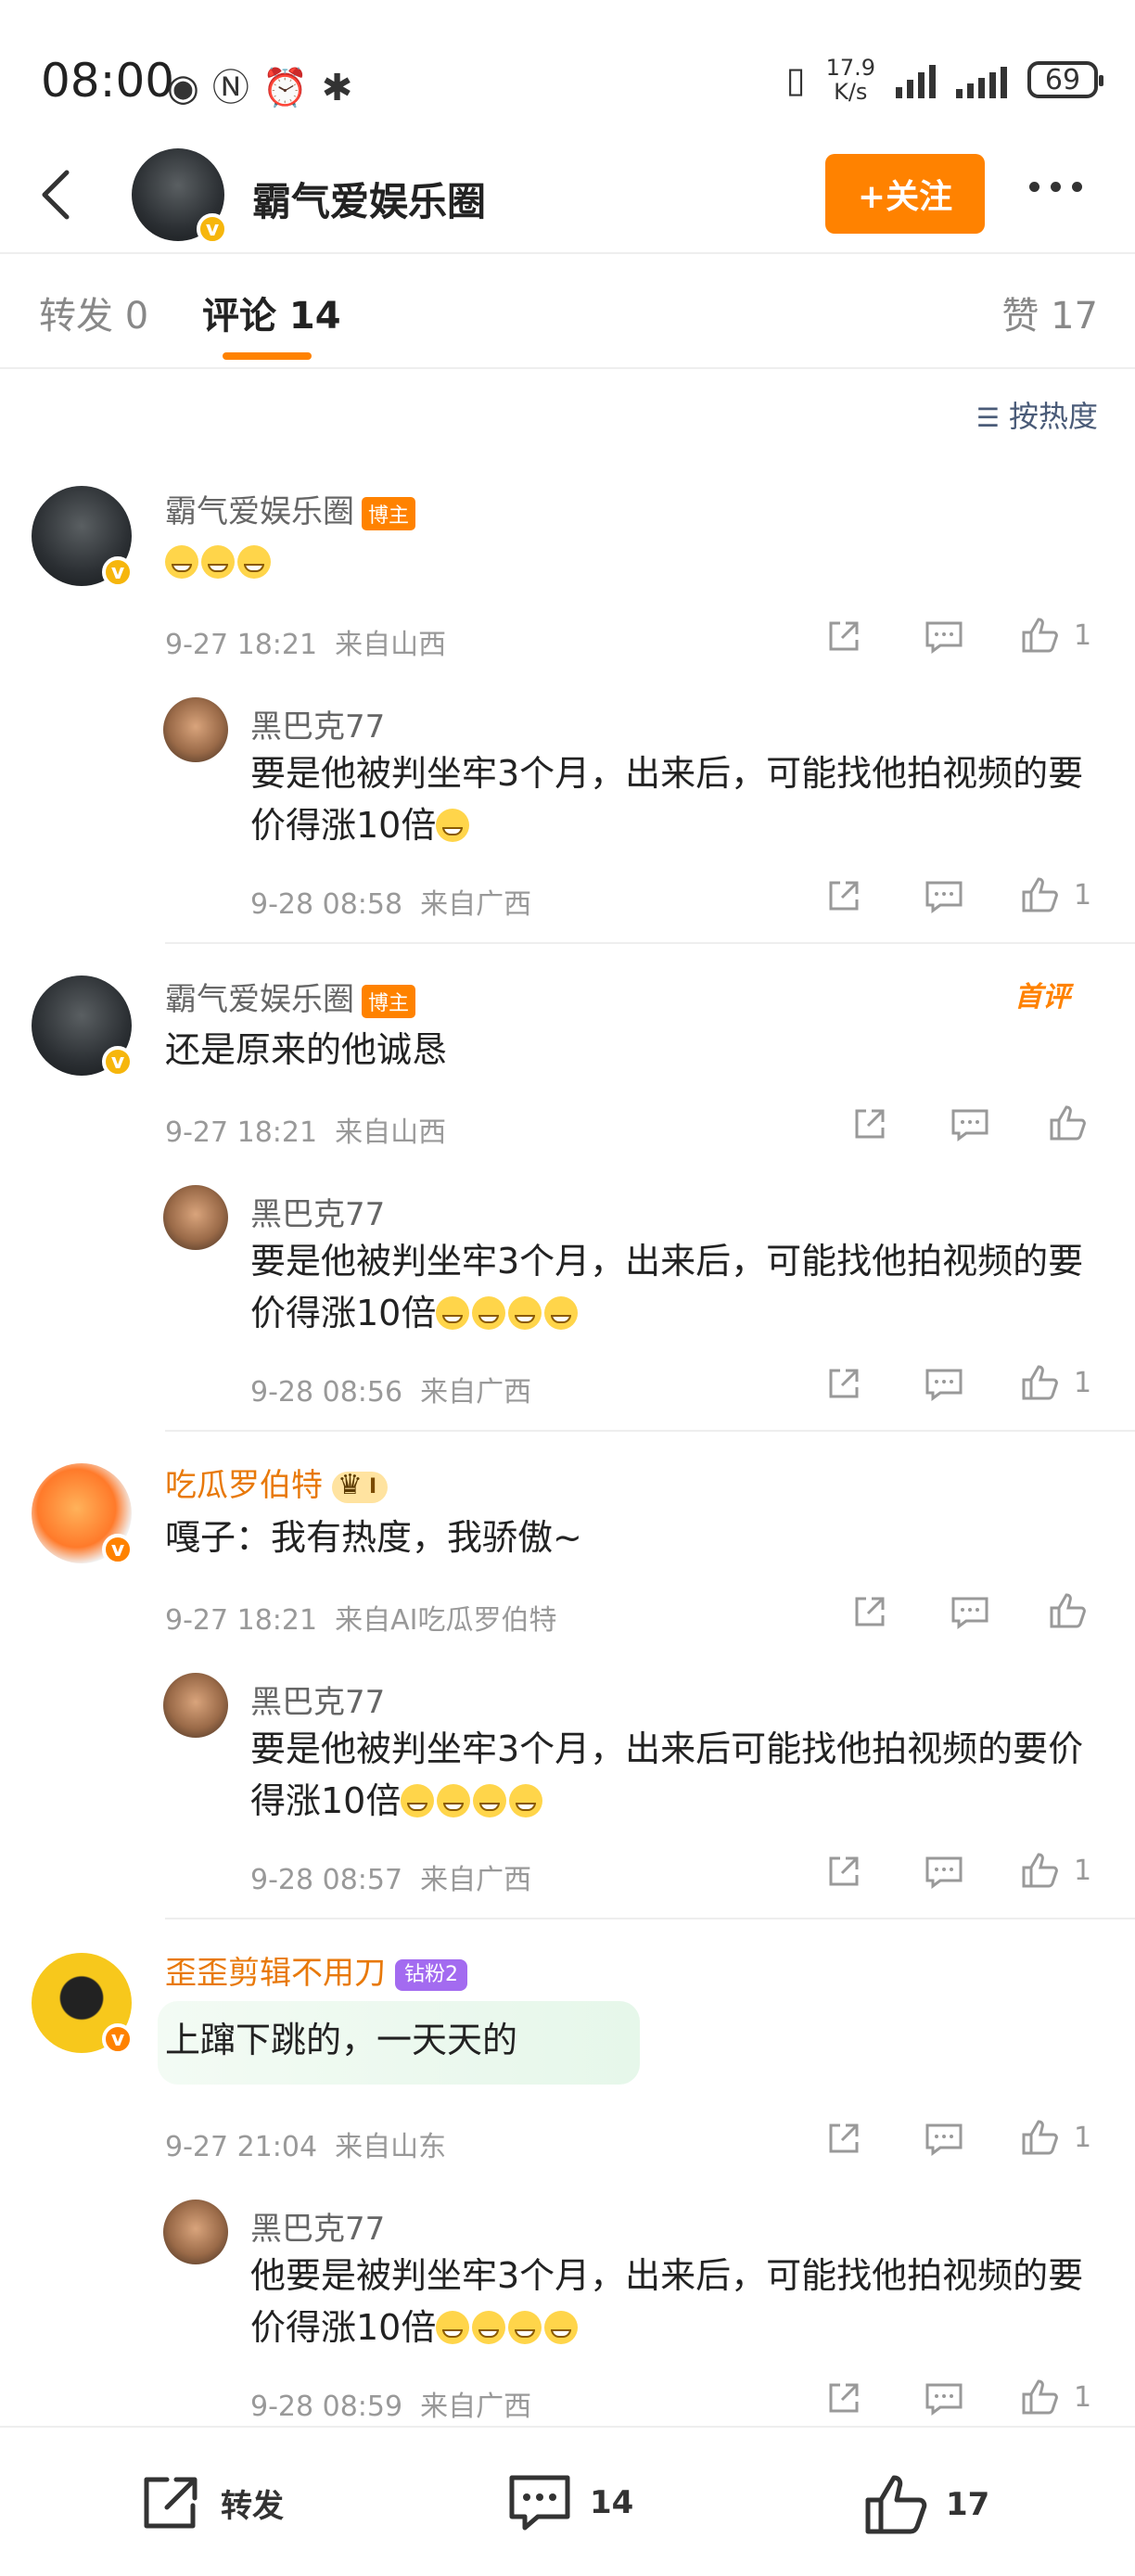  Describe the element at coordinates (56, 195) in the screenshot. I see `back-icon` at that location.